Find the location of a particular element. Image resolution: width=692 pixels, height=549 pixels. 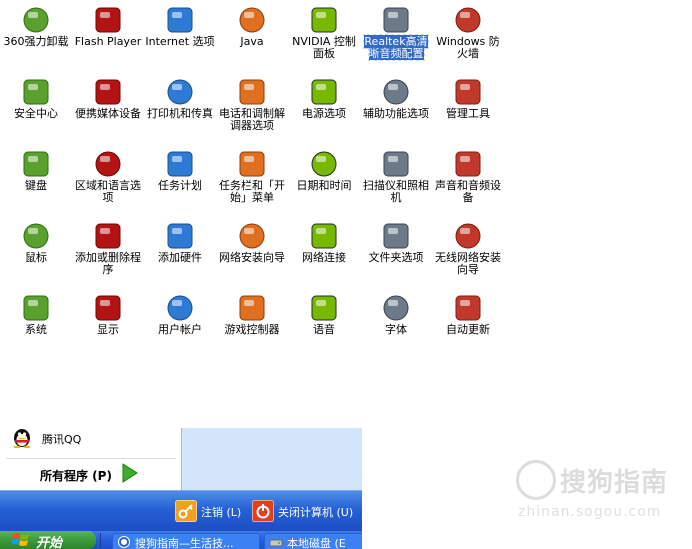

control-panel-item-label: 用户帐户 is located at coordinates (180, 330).